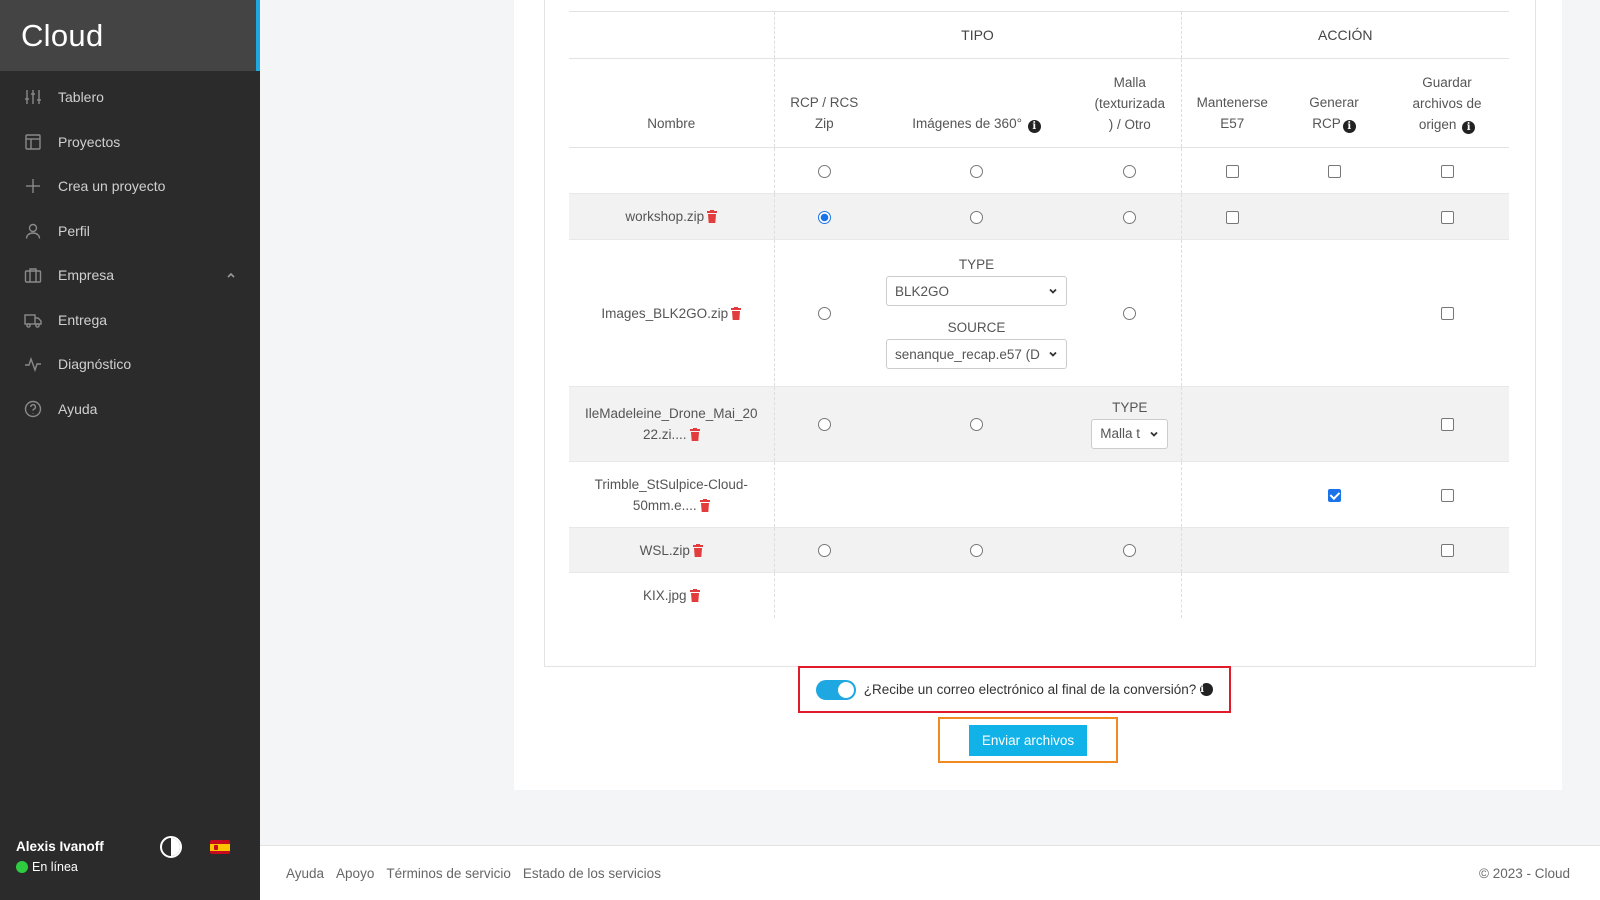 Image resolution: width=1600 pixels, height=900 pixels. I want to click on sidebar-item-tablero: Tablero, so click(130, 97).